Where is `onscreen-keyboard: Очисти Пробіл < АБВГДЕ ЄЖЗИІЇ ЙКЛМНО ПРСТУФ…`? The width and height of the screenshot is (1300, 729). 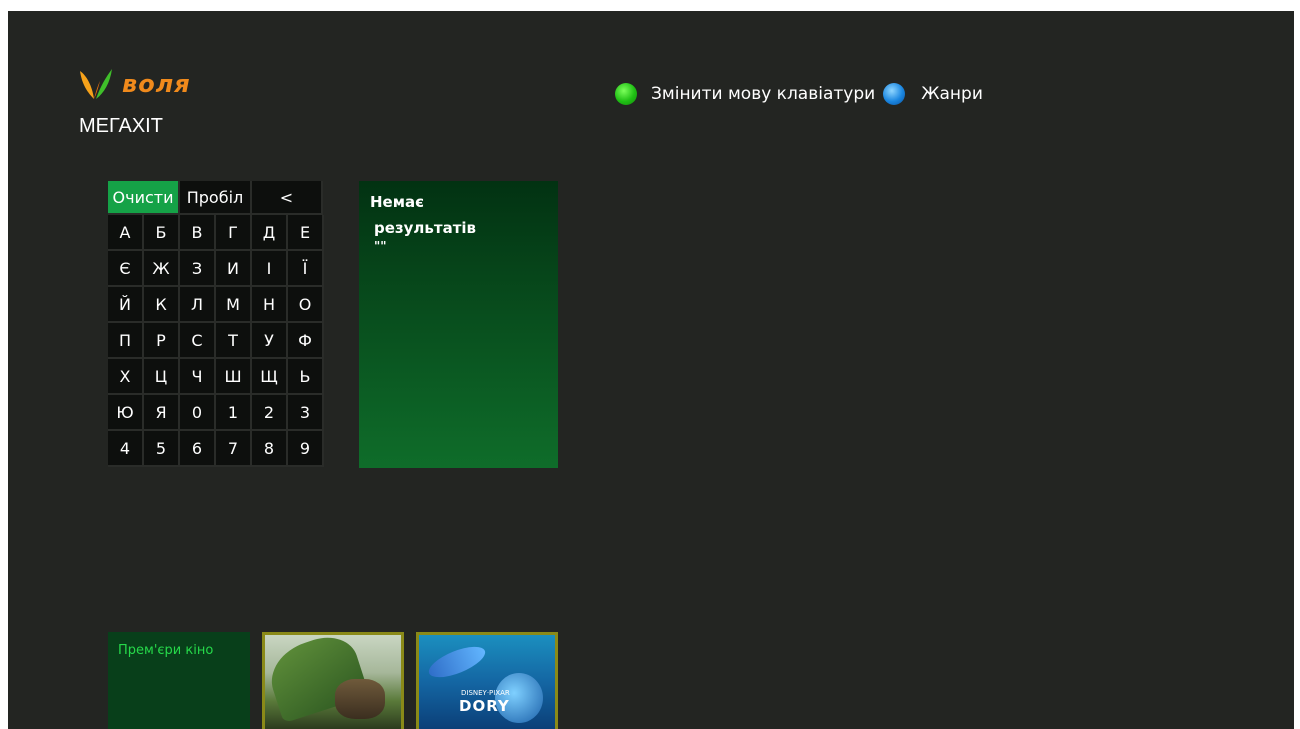
onscreen-keyboard: Очисти Пробіл < АБВГДЕ ЄЖЗИІЇ ЙКЛМНО ПРСТУФ… is located at coordinates (216, 324).